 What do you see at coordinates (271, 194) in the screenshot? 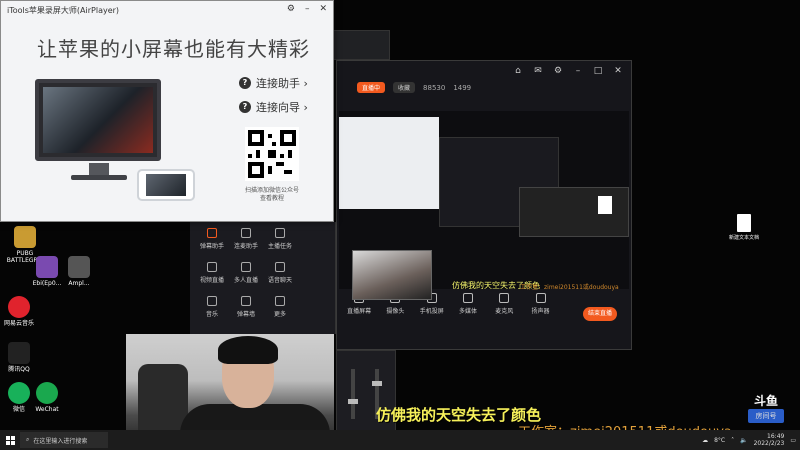
I see `qr-caption: 扫描添加微信公众号 查看教程` at bounding box center [271, 194].